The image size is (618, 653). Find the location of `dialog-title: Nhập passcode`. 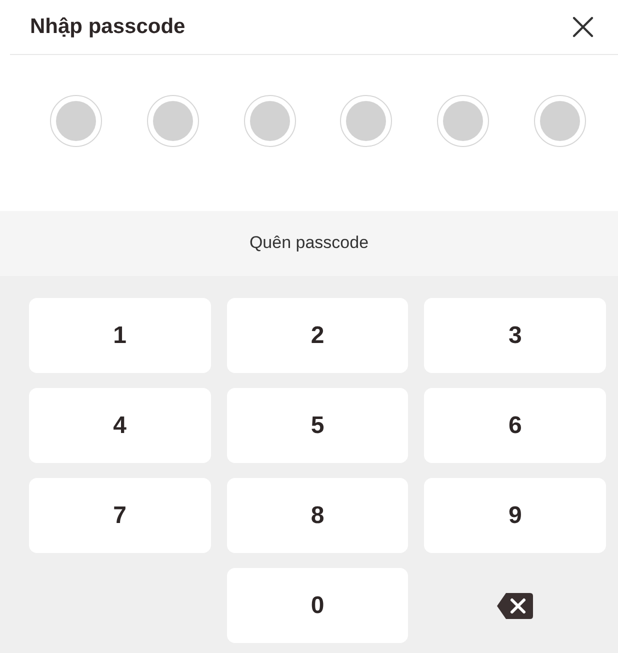

dialog-title: Nhập passcode is located at coordinates (108, 26).